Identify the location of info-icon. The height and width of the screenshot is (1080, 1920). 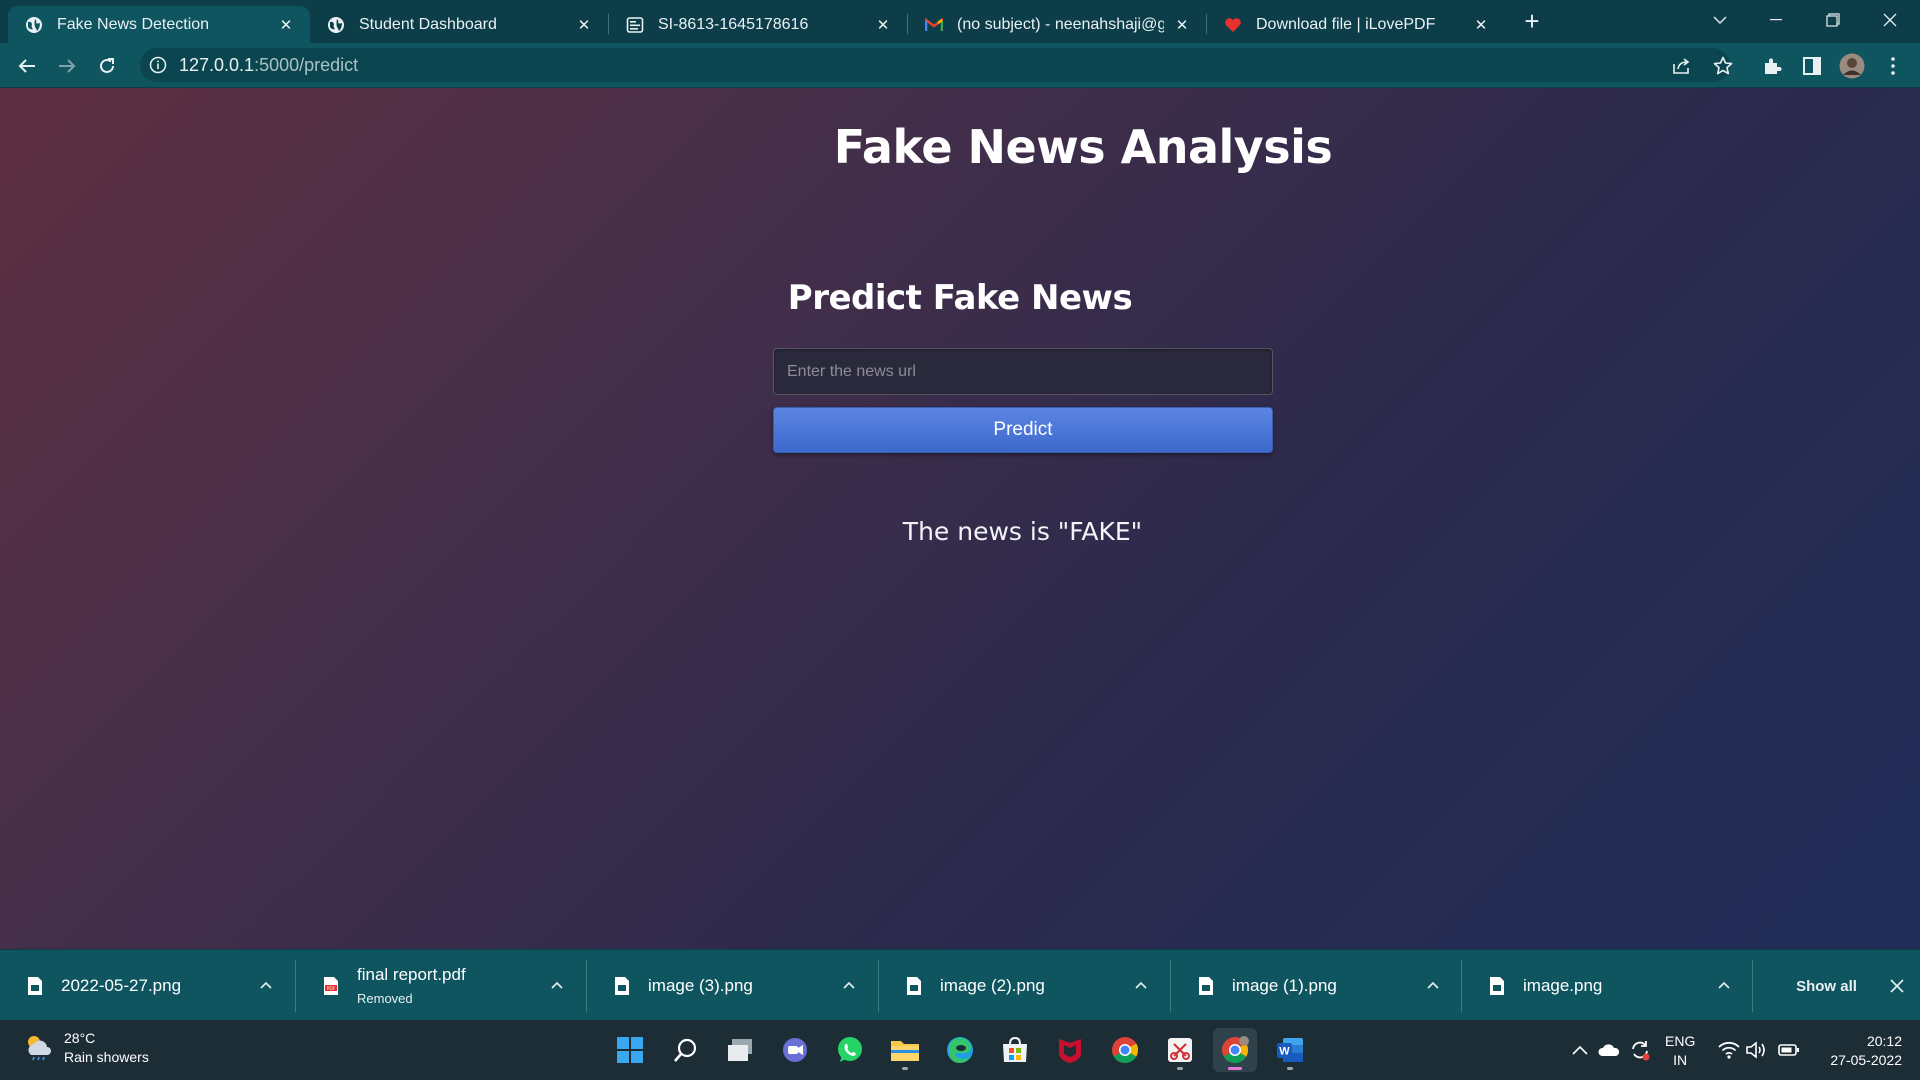
(158, 65).